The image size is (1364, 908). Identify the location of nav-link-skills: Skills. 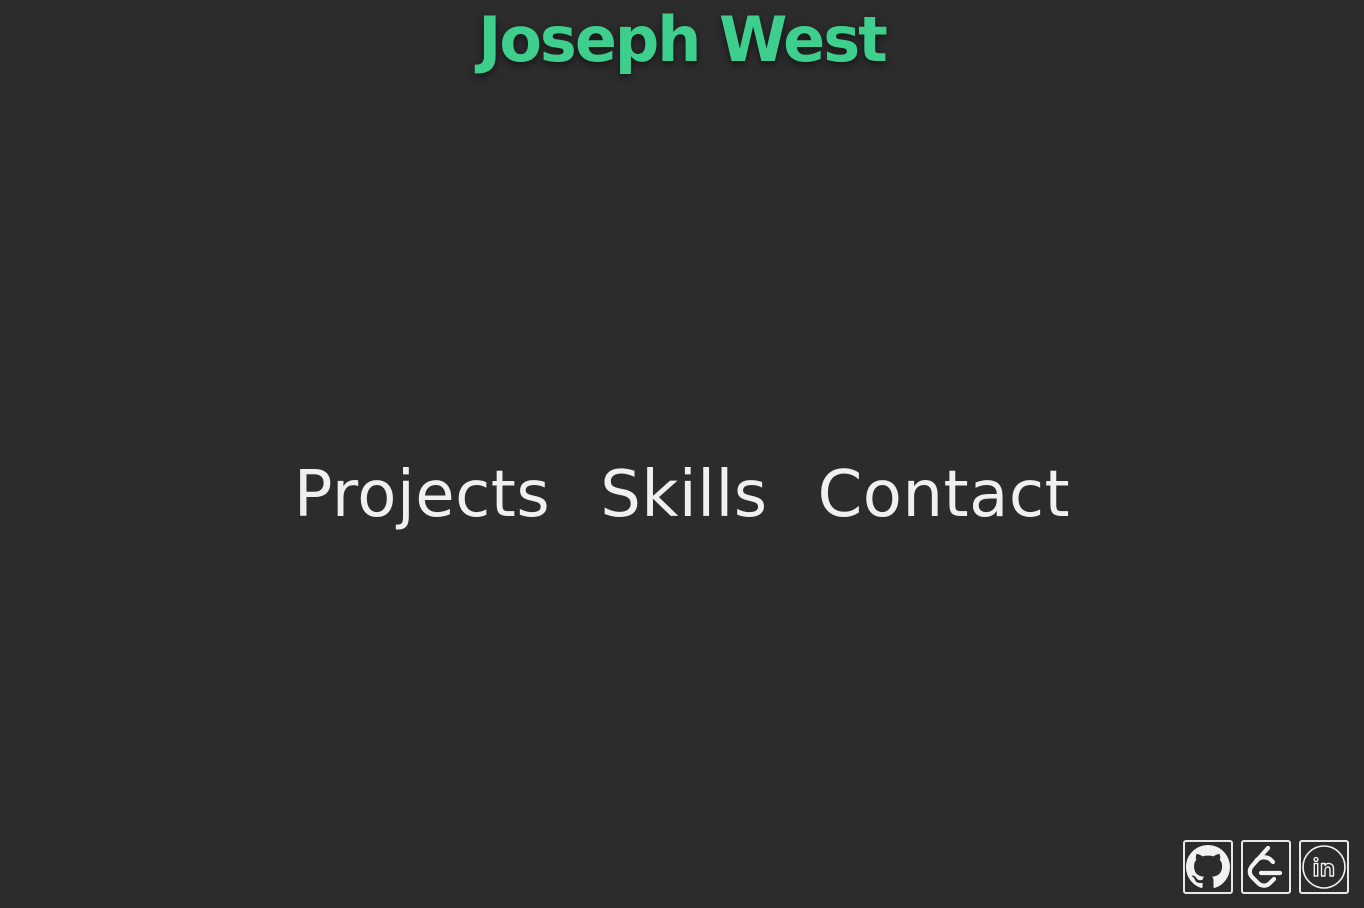
(683, 495).